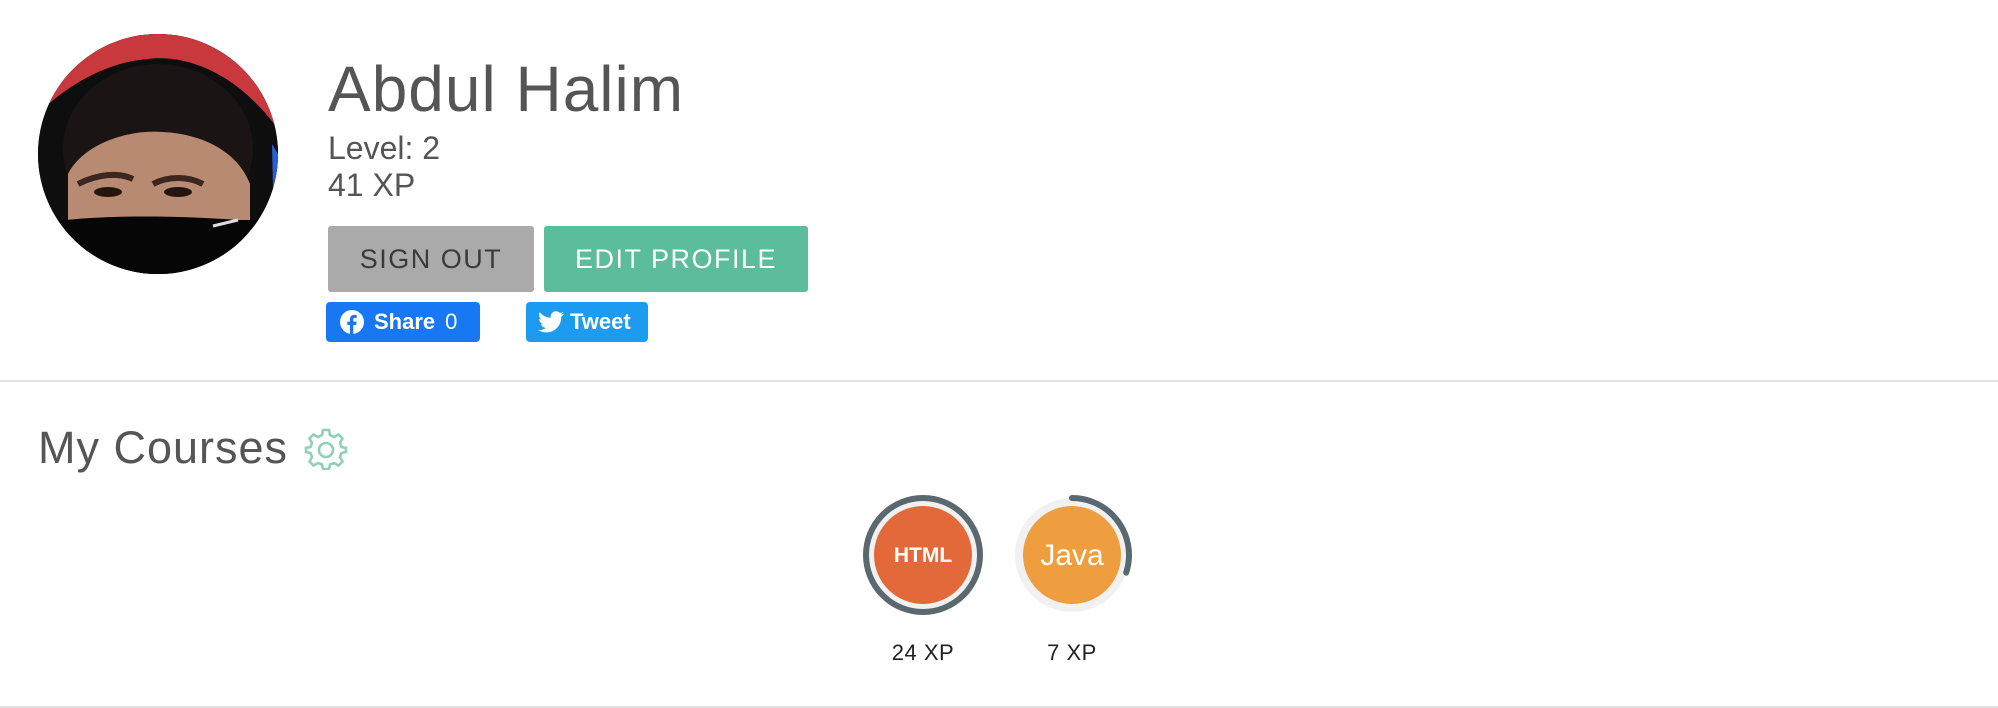 This screenshot has width=1998, height=708. I want to click on social-buttons: Share 0 Tweet, so click(501, 322).